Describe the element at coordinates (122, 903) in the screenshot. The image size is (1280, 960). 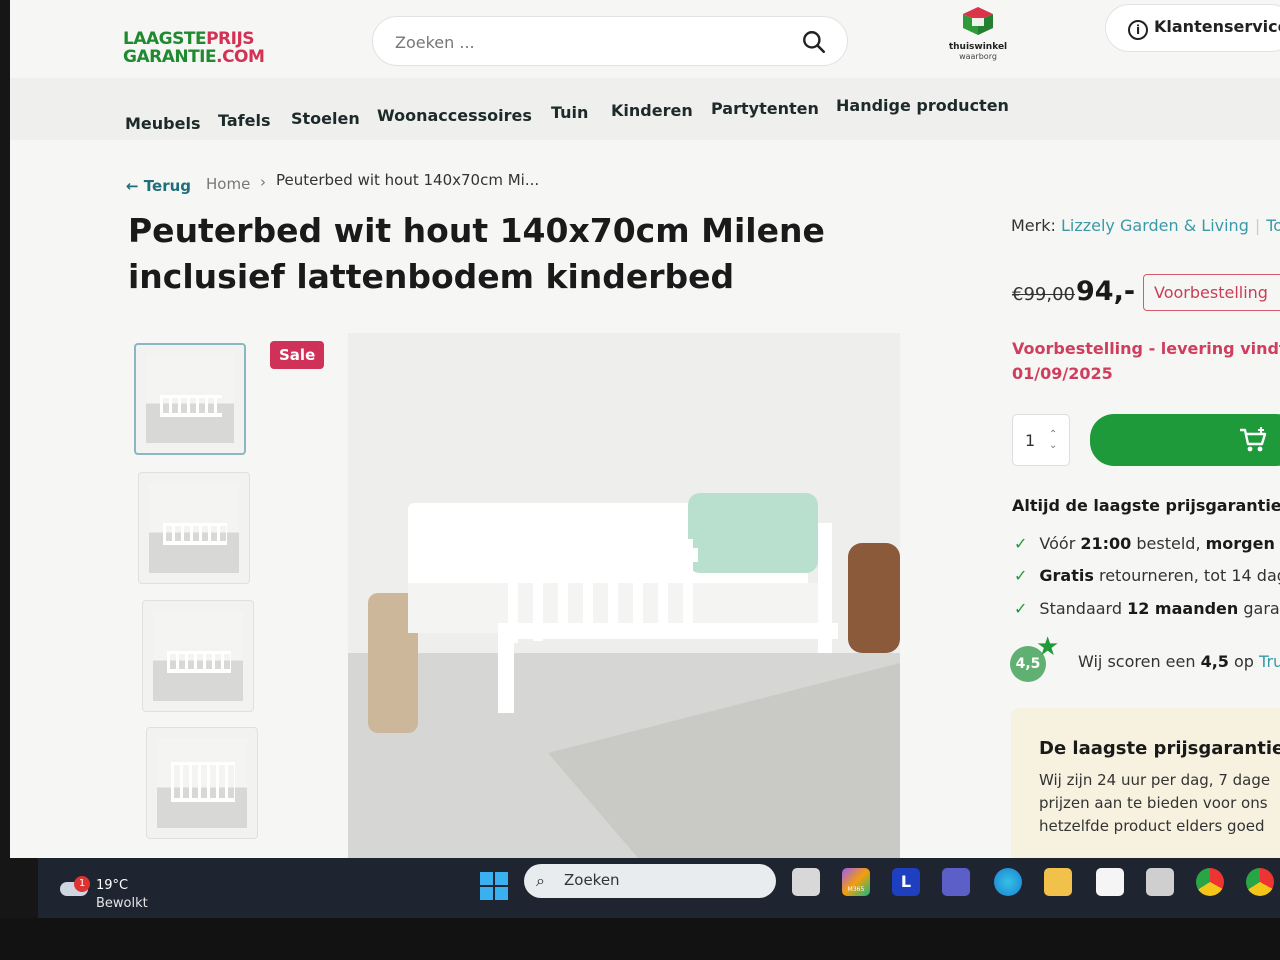
I see `weather-description: Bewolkt` at that location.